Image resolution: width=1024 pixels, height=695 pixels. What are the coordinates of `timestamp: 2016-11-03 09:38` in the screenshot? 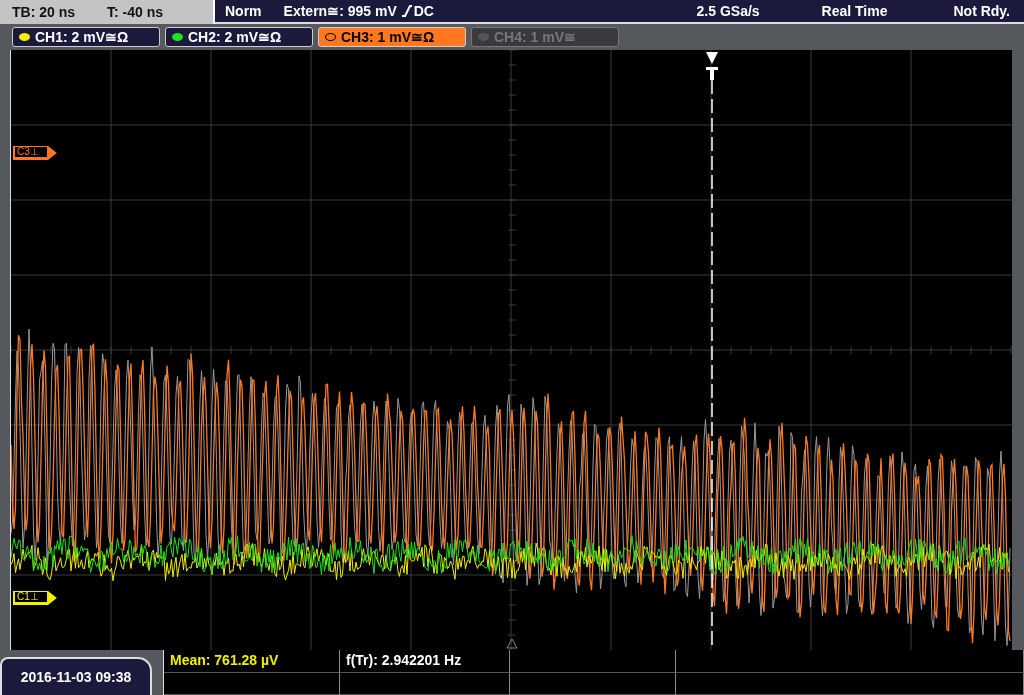 It's located at (76, 676).